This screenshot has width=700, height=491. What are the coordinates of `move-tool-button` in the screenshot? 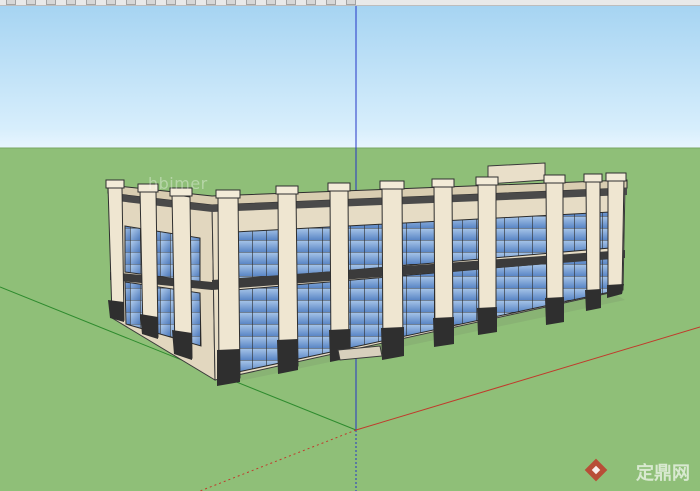 It's located at (151, 2).